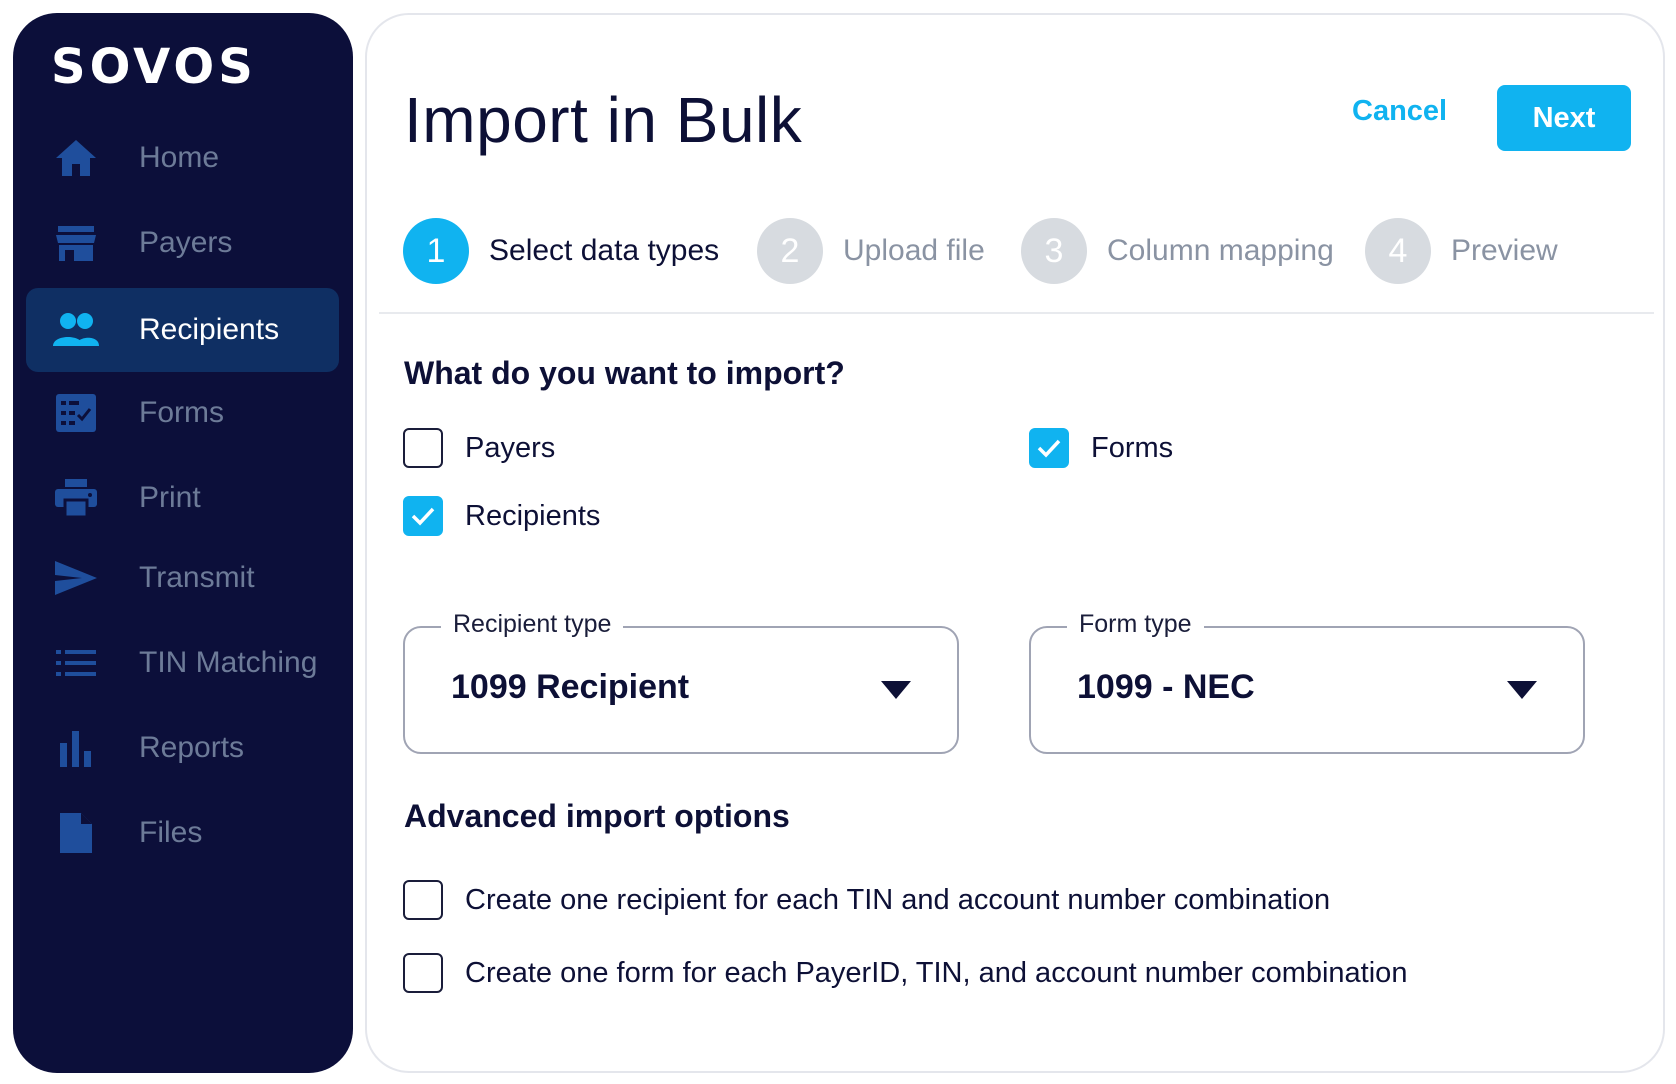 This screenshot has height=1084, width=1676. I want to click on sidebar-item-label: Reports, so click(192, 747).